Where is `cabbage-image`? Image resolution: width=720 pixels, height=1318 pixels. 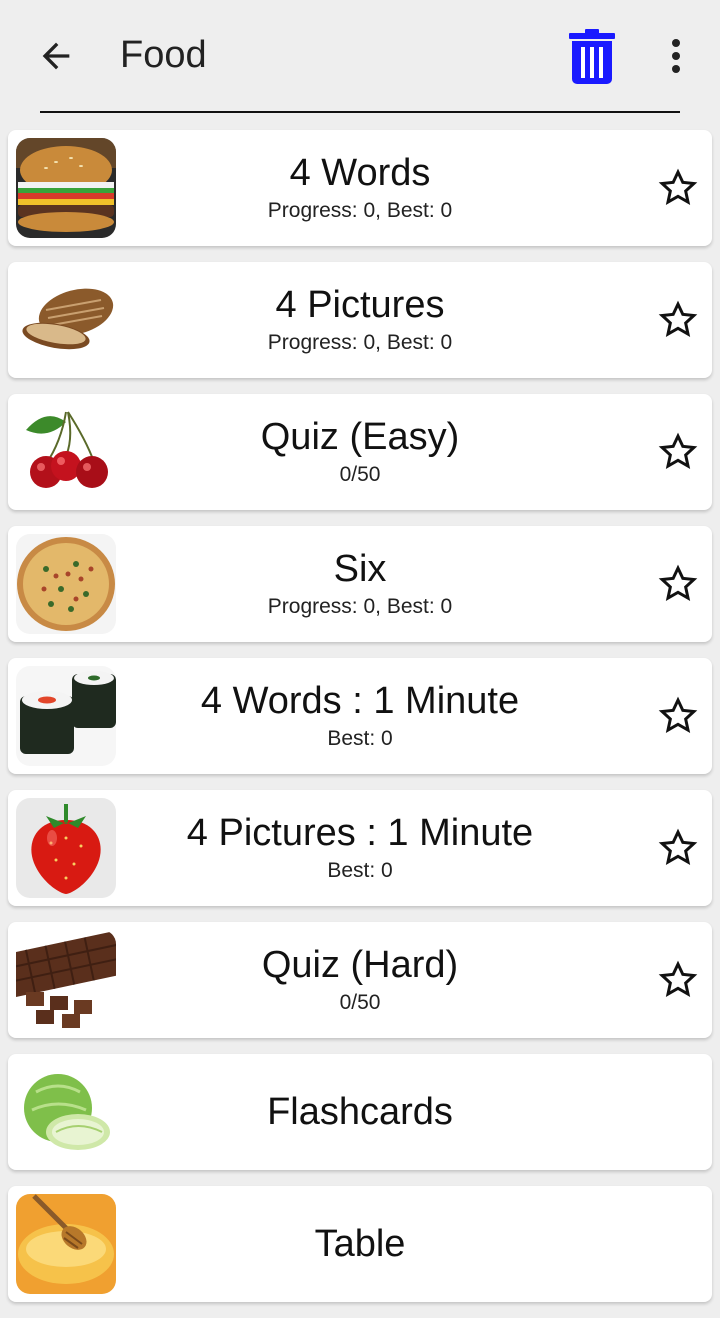 cabbage-image is located at coordinates (66, 1112).